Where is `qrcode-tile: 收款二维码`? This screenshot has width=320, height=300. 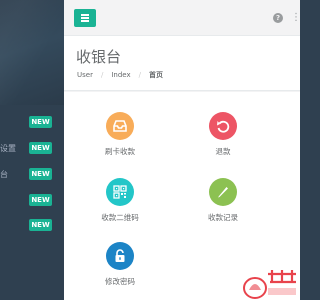 qrcode-tile: 收款二维码 is located at coordinates (120, 203).